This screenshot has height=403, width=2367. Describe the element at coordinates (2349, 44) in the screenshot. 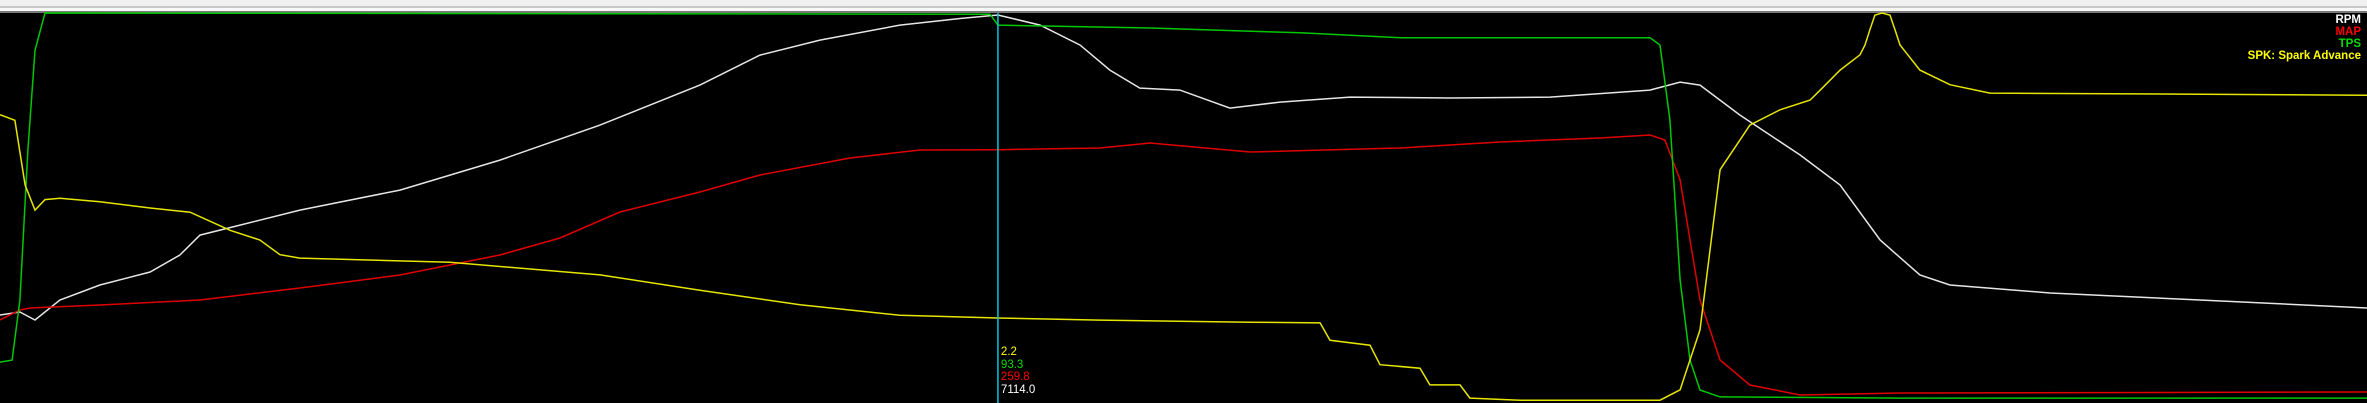

I see `legend-tps: TPS` at that location.